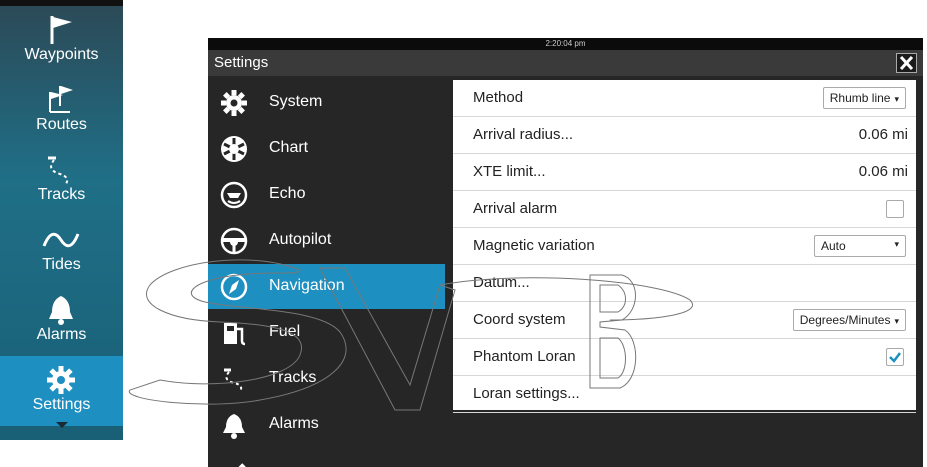 The width and height of the screenshot is (927, 467). I want to click on category-autopilot: Autopilot, so click(326, 240).